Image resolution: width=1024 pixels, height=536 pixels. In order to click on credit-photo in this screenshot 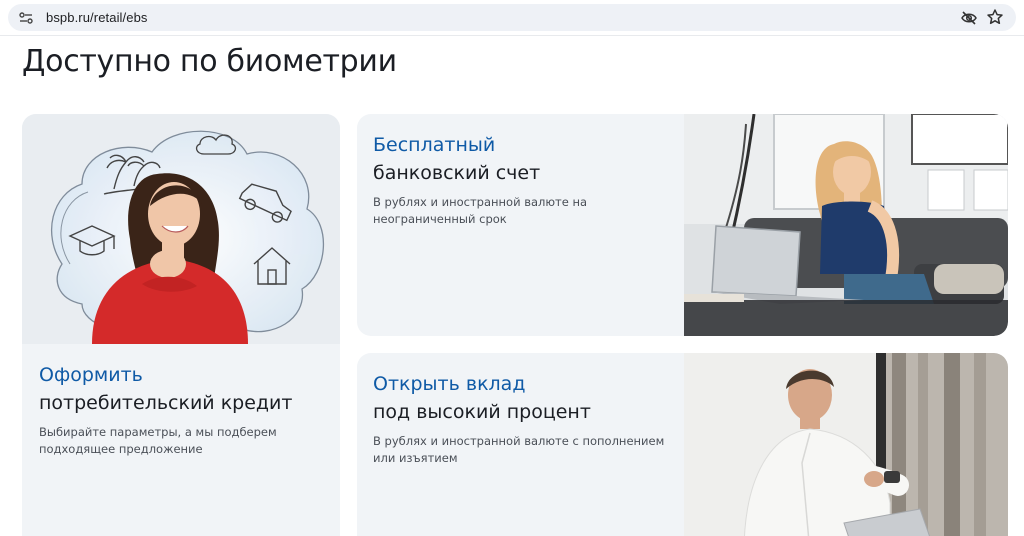, I will do `click(181, 229)`.